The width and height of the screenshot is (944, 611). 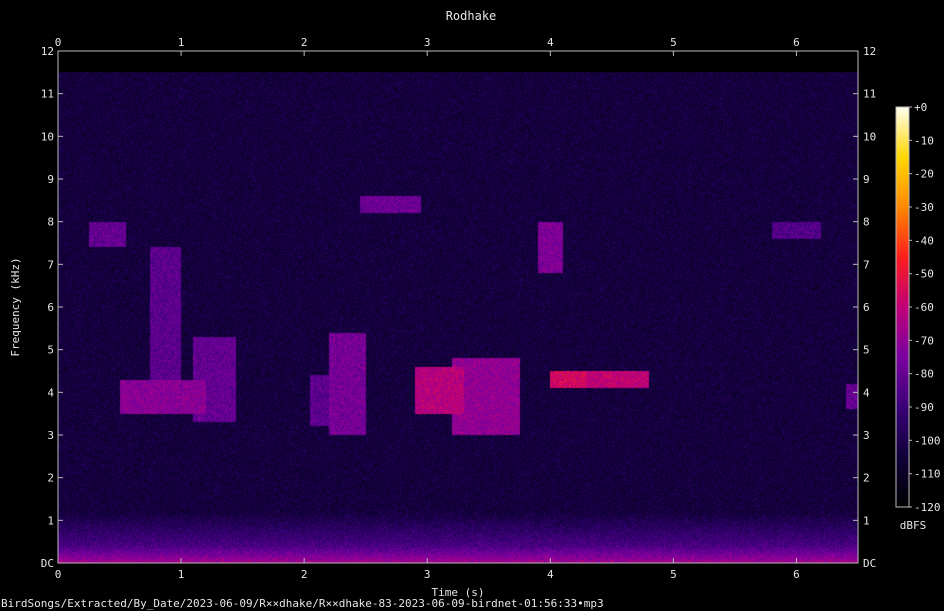 I want to click on colorbar-tick-label: -110, so click(x=927, y=474).